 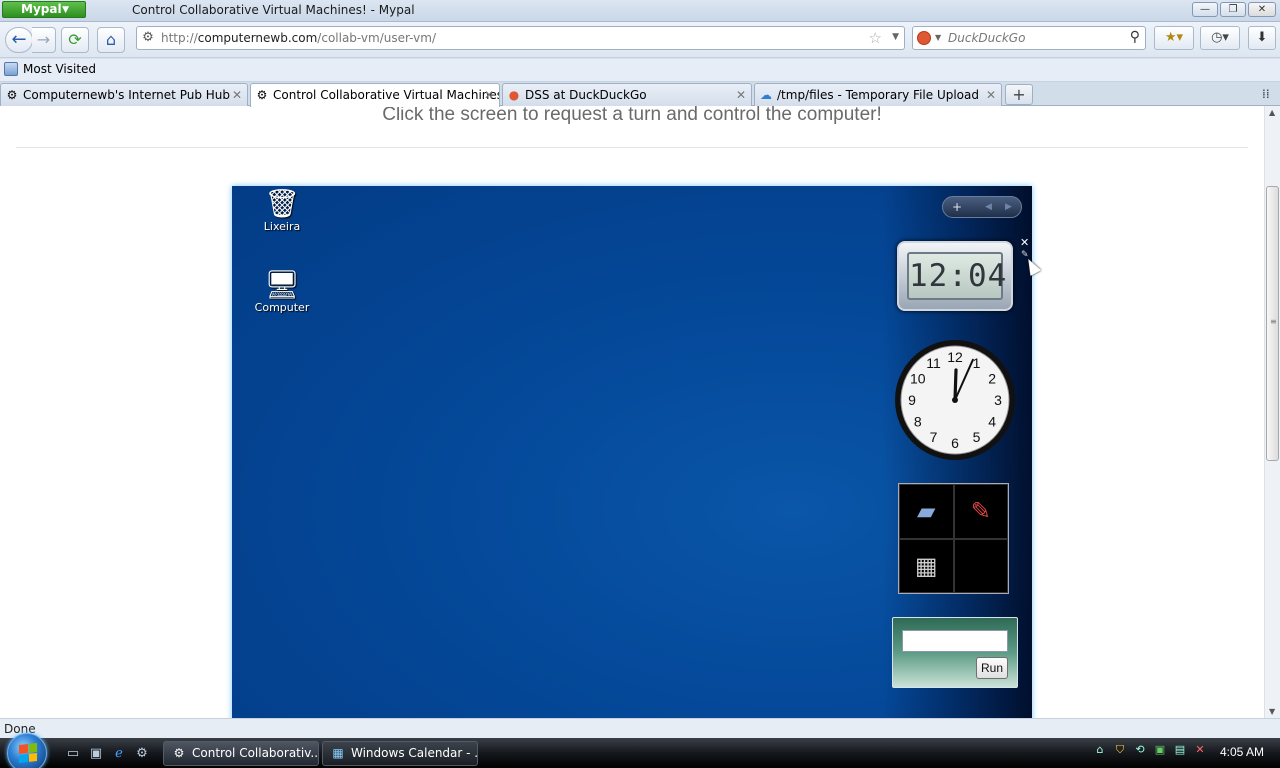 What do you see at coordinates (955, 276) in the screenshot?
I see `digital-clock-gadget: 12:04` at bounding box center [955, 276].